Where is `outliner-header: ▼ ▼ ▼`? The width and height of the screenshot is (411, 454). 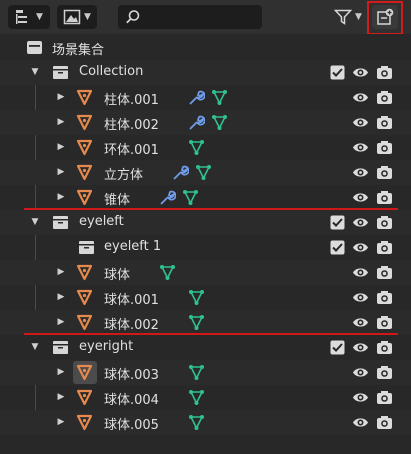
outliner-header: ▼ ▼ ▼ is located at coordinates (205, 17).